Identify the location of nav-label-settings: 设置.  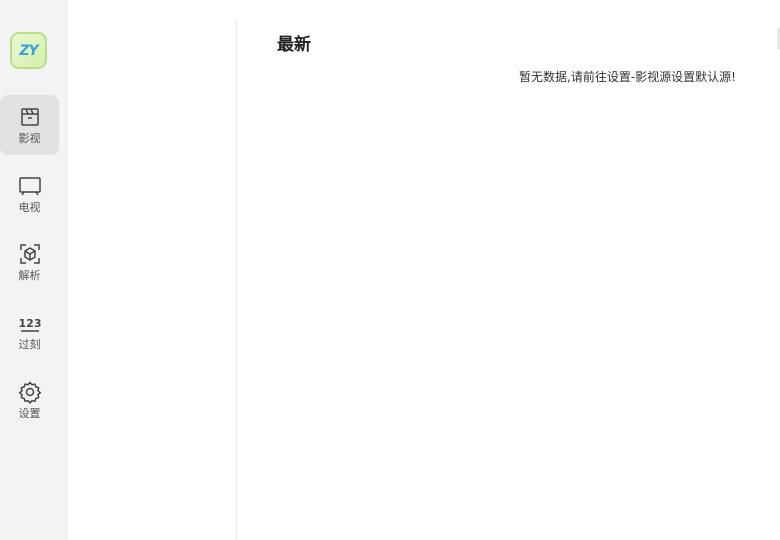
(29, 413).